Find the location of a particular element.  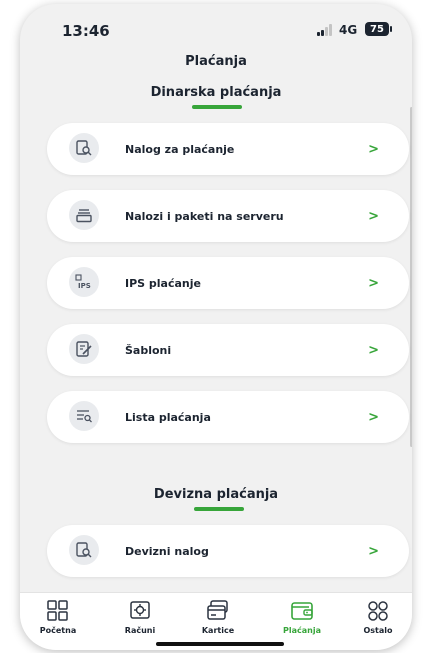

nav-item-kartice: Kartice is located at coordinates (218, 617).